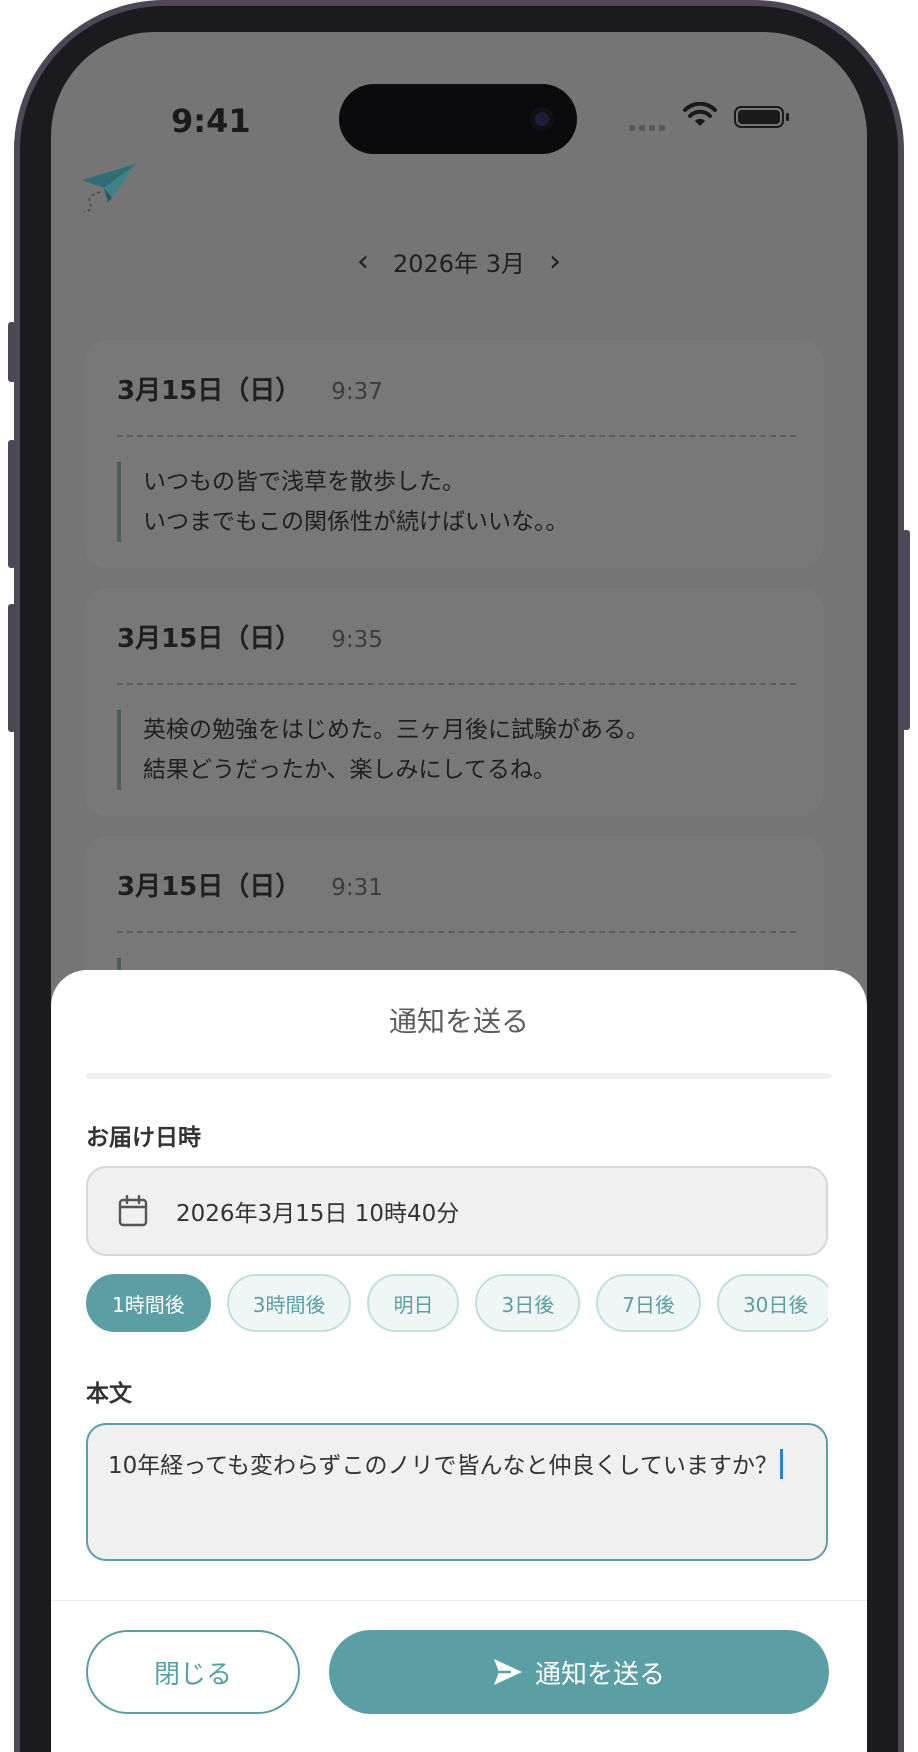 Image resolution: width=918 pixels, height=1752 pixels. I want to click on chevron-right-icon: ›, so click(555, 261).